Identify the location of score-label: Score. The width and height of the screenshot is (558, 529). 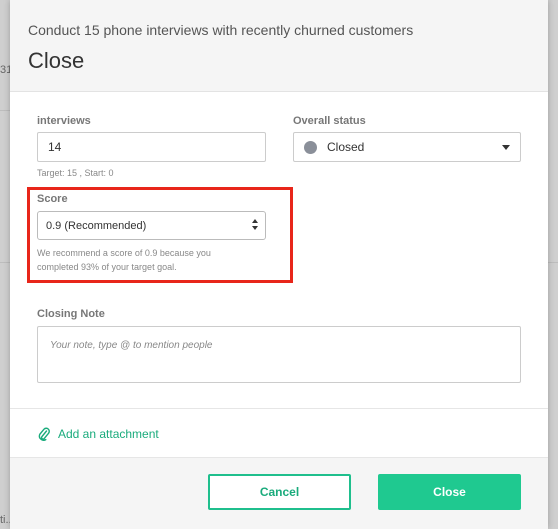
(52, 199).